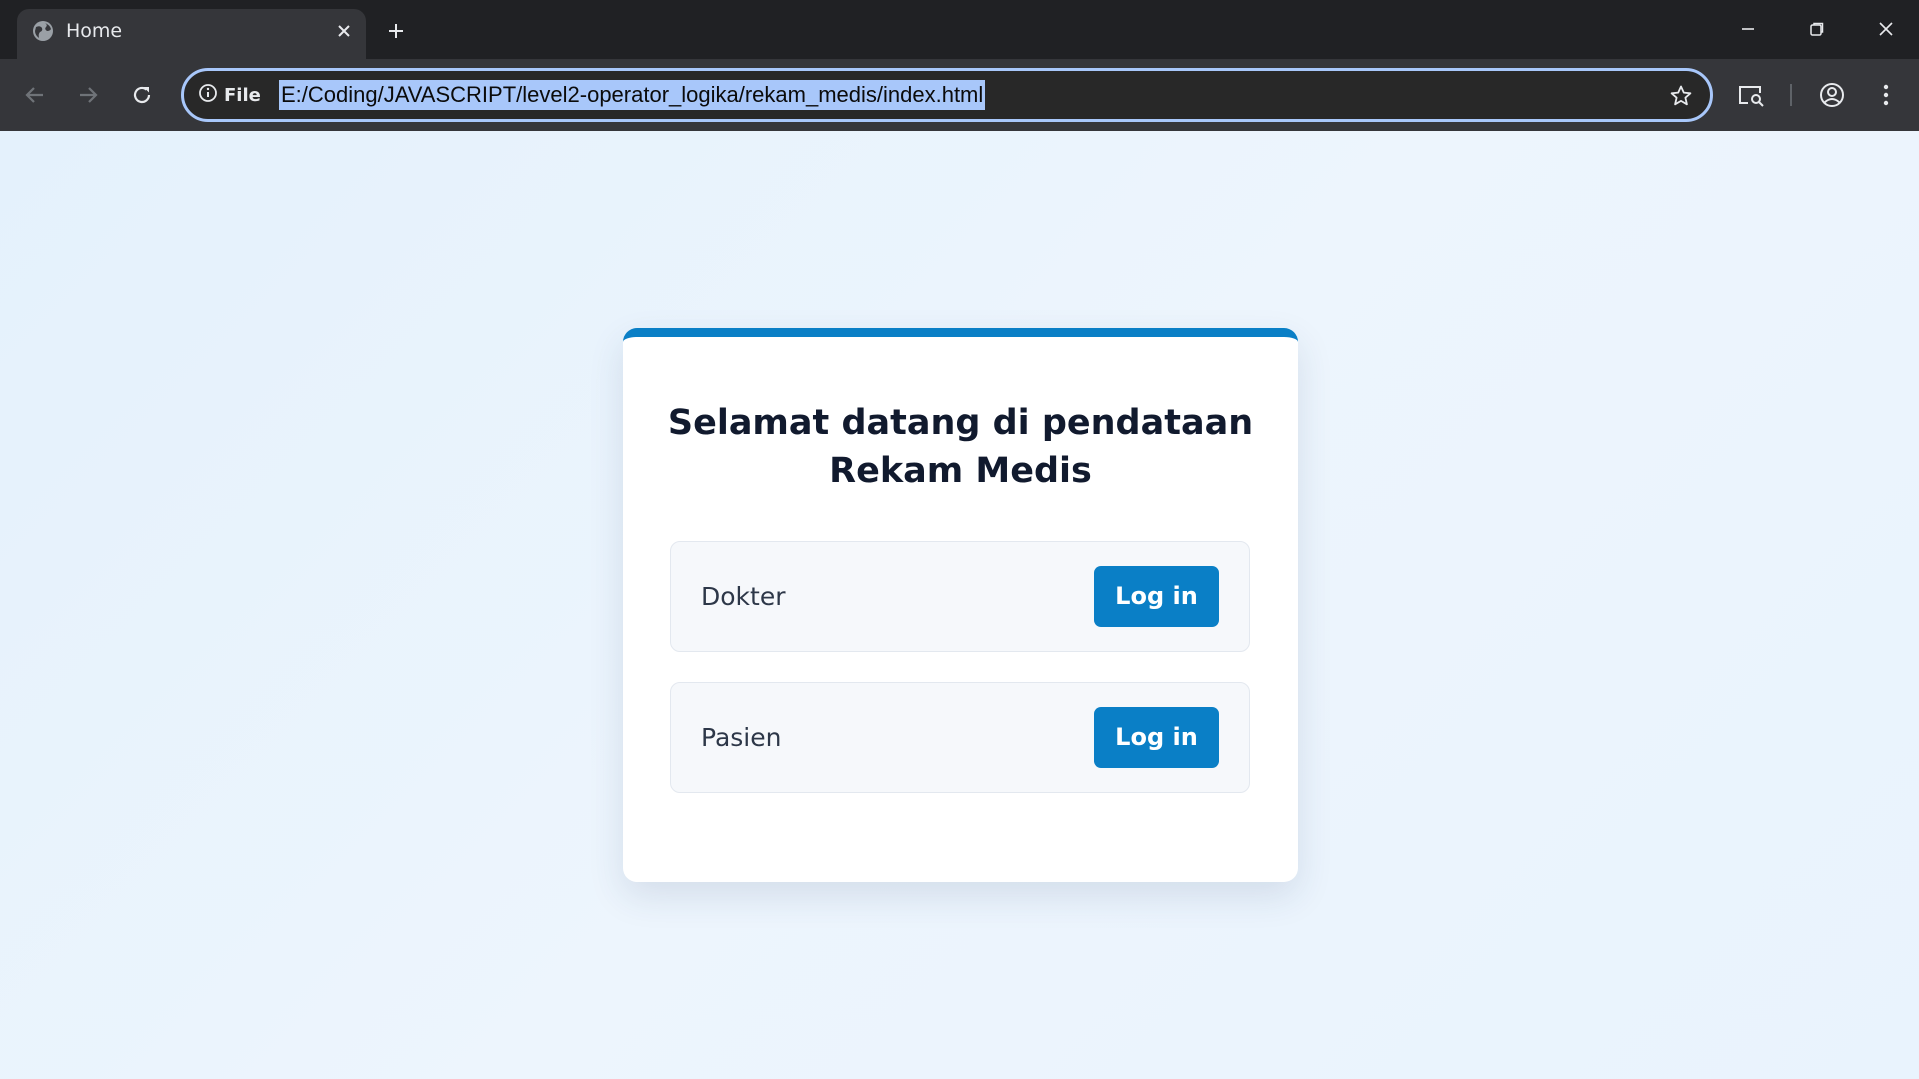  Describe the element at coordinates (88, 95) in the screenshot. I see `forward-icon` at that location.